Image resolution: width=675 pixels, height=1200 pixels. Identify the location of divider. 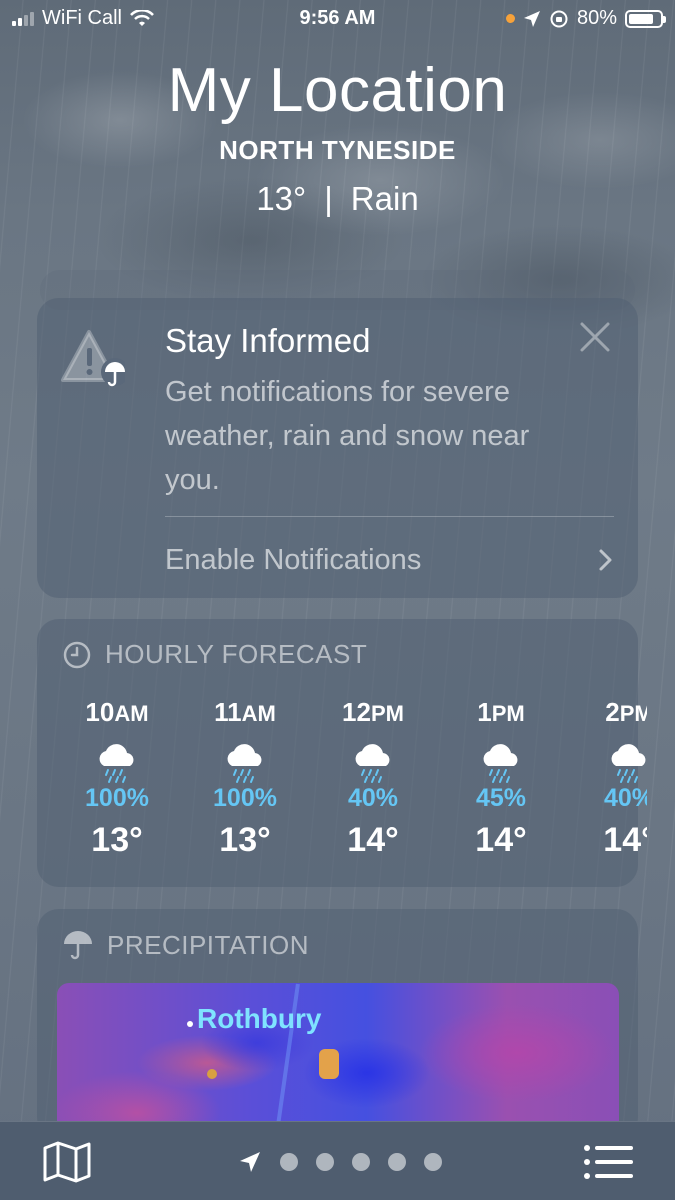
(389, 516).